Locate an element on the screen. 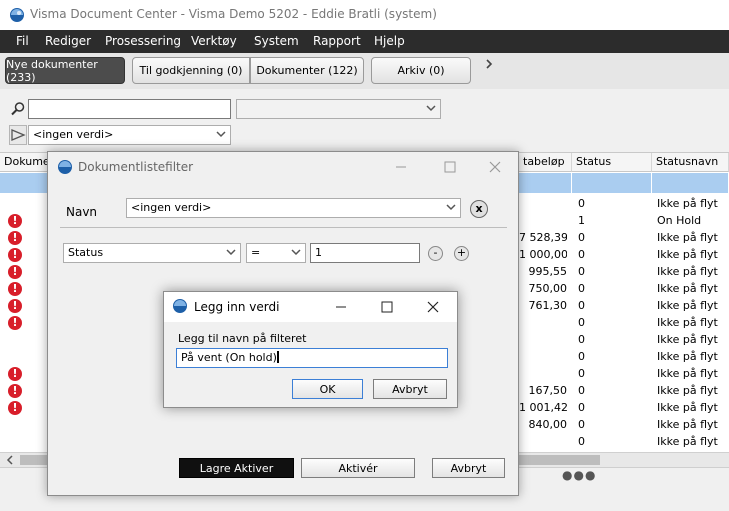 This screenshot has height=511, width=729. column-header-status: Status is located at coordinates (612, 162).